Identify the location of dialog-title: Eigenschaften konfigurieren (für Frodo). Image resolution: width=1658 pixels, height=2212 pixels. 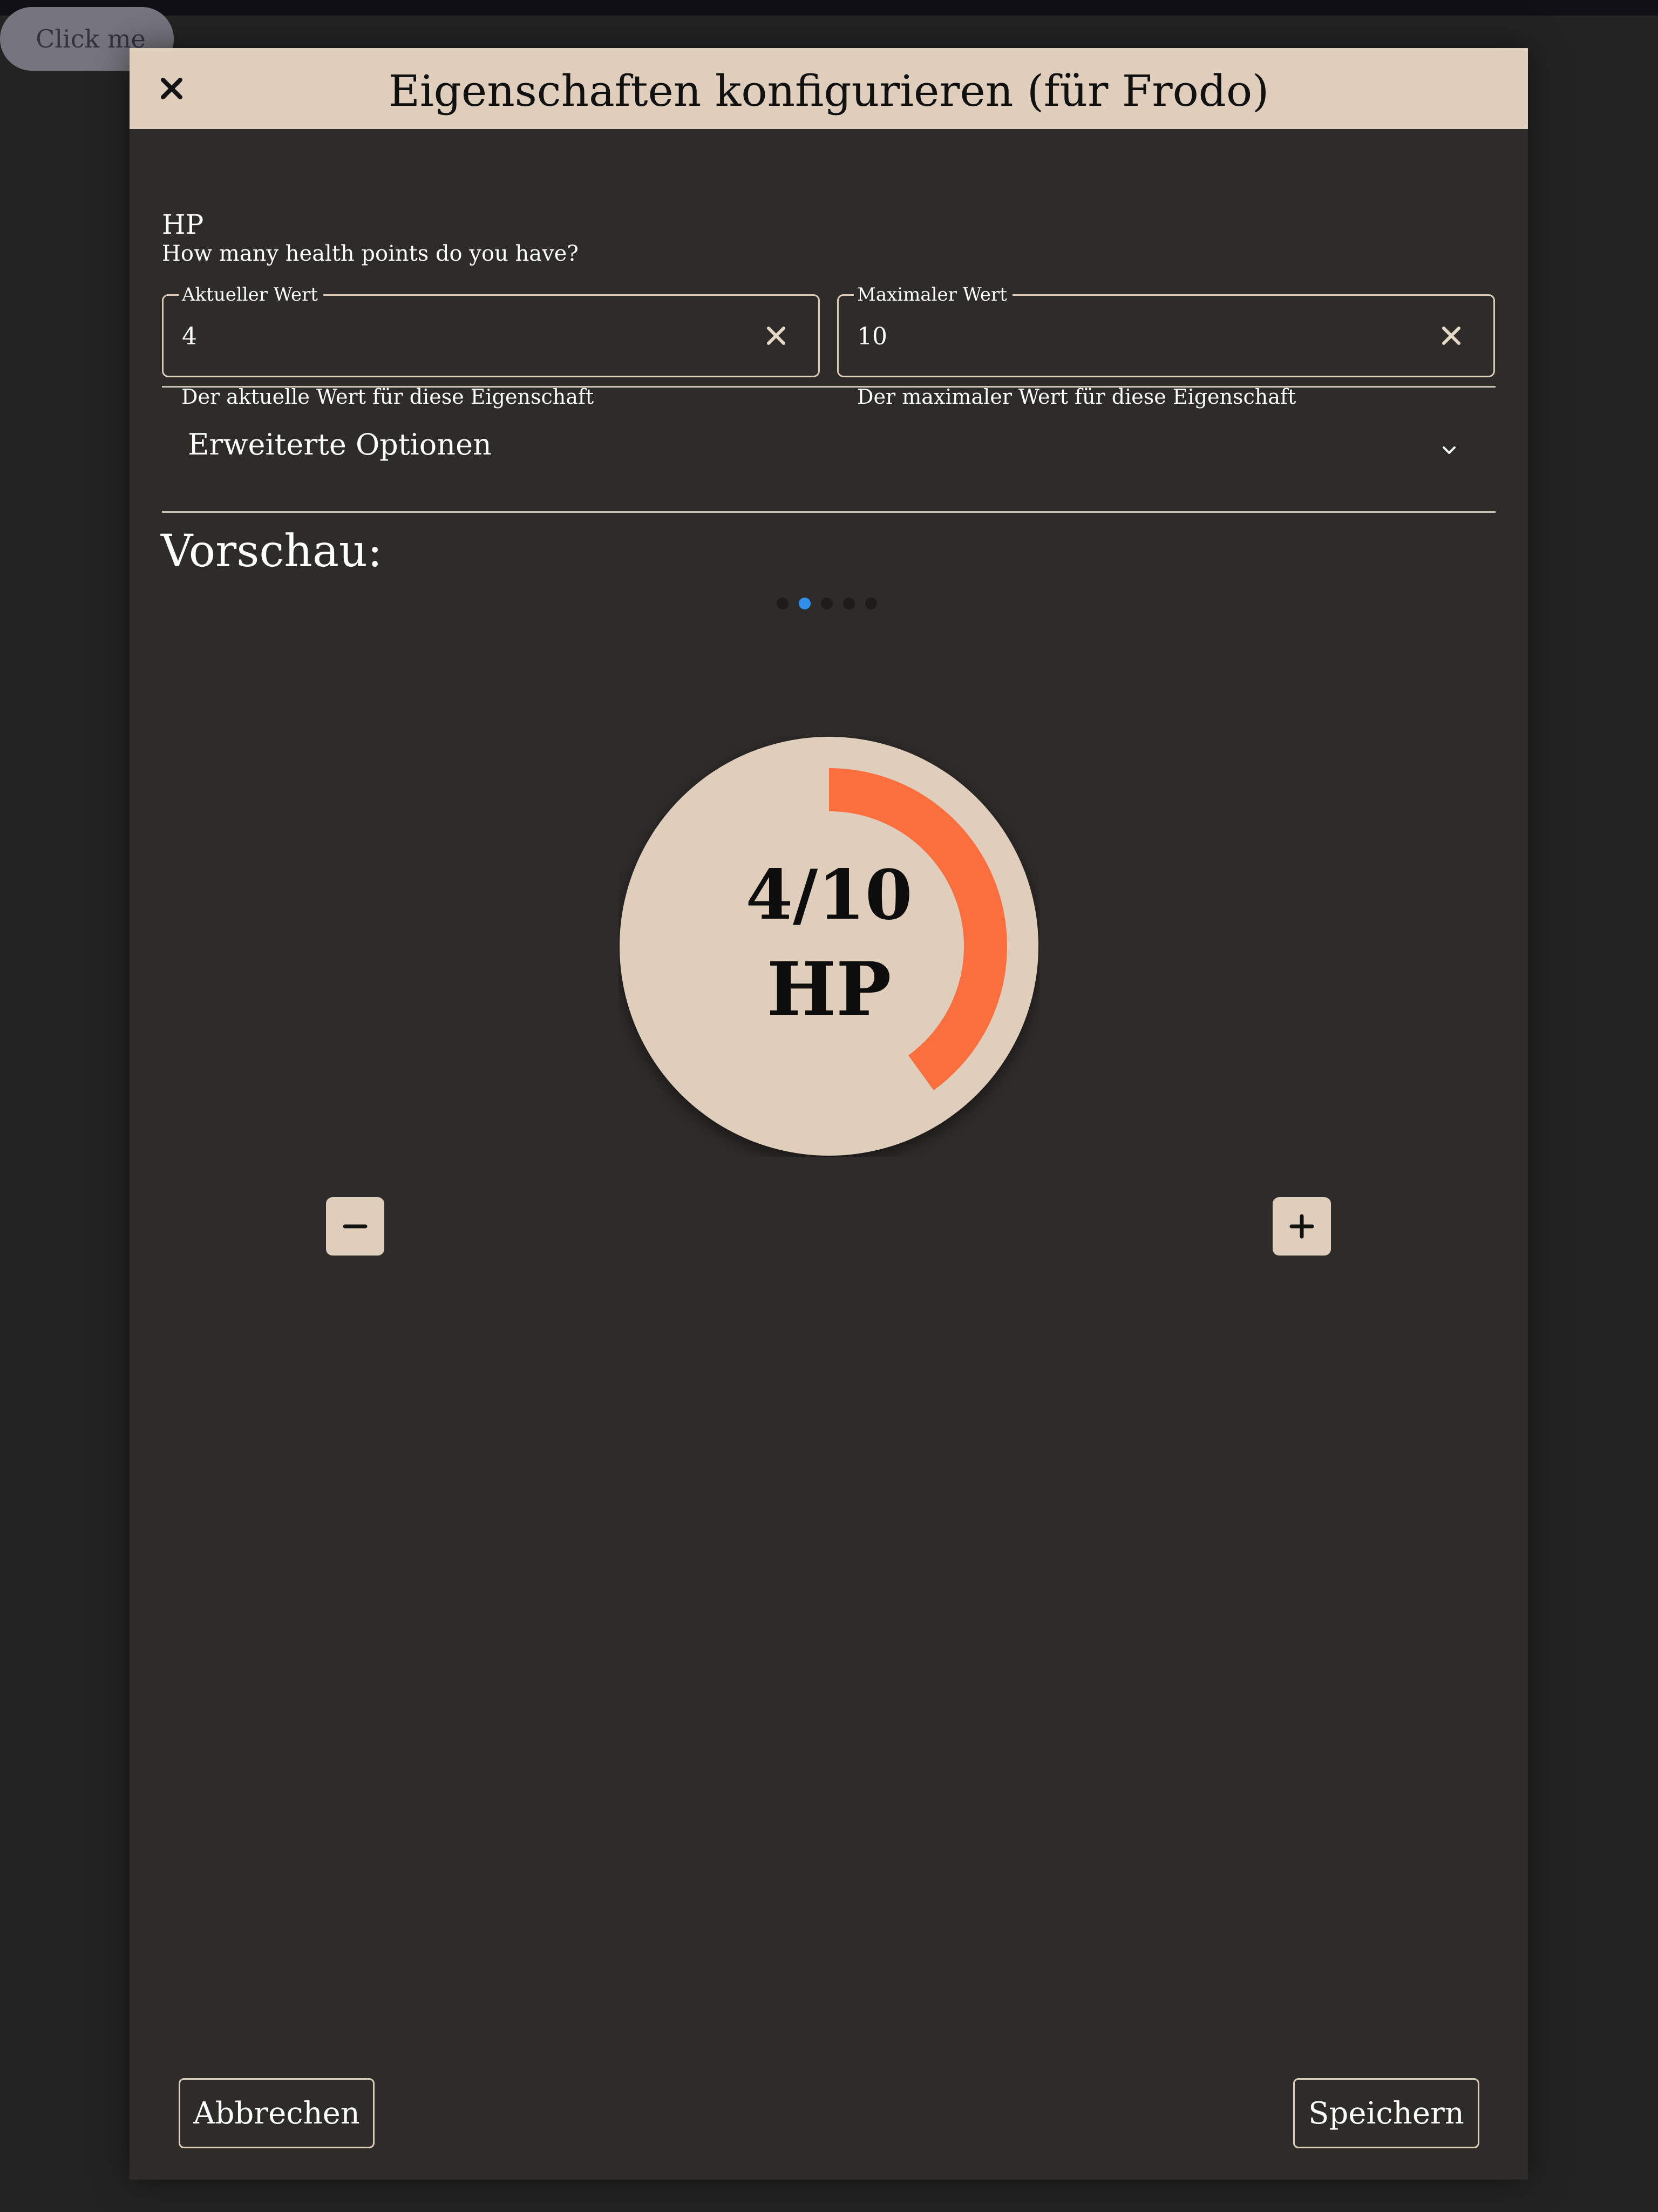
(828, 90).